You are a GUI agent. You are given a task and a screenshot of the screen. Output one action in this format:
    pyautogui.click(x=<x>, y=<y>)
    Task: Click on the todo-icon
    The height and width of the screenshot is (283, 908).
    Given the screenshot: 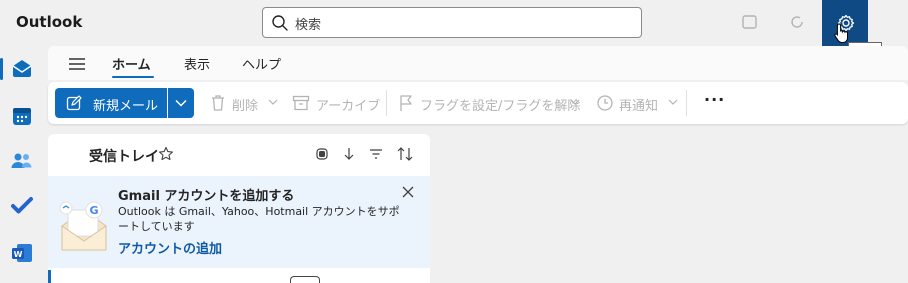 What is the action you would take?
    pyautogui.click(x=22, y=206)
    